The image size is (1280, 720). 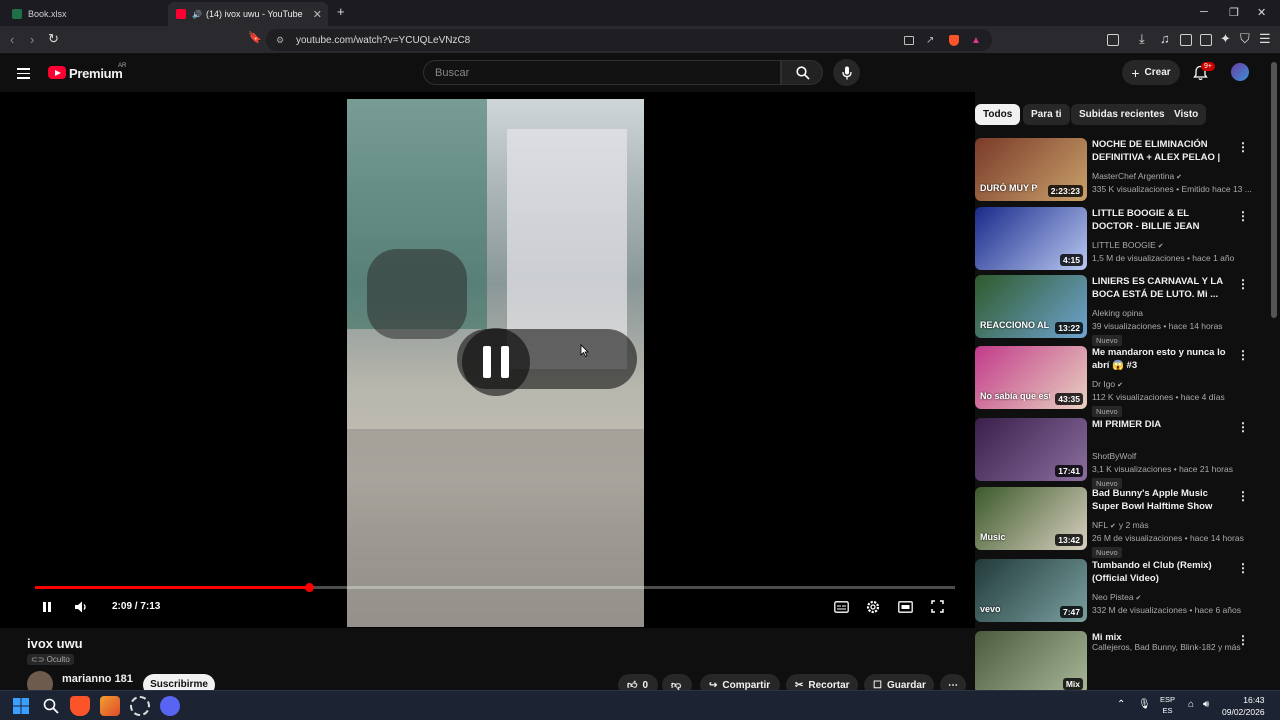 What do you see at coordinates (47, 607) in the screenshot?
I see `pause-icon` at bounding box center [47, 607].